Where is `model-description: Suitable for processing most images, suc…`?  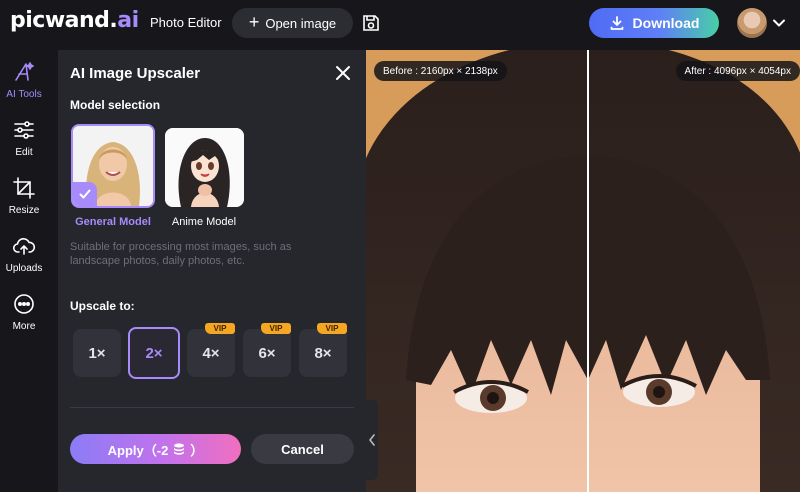 model-description: Suitable for processing most images, suc… is located at coordinates (181, 254).